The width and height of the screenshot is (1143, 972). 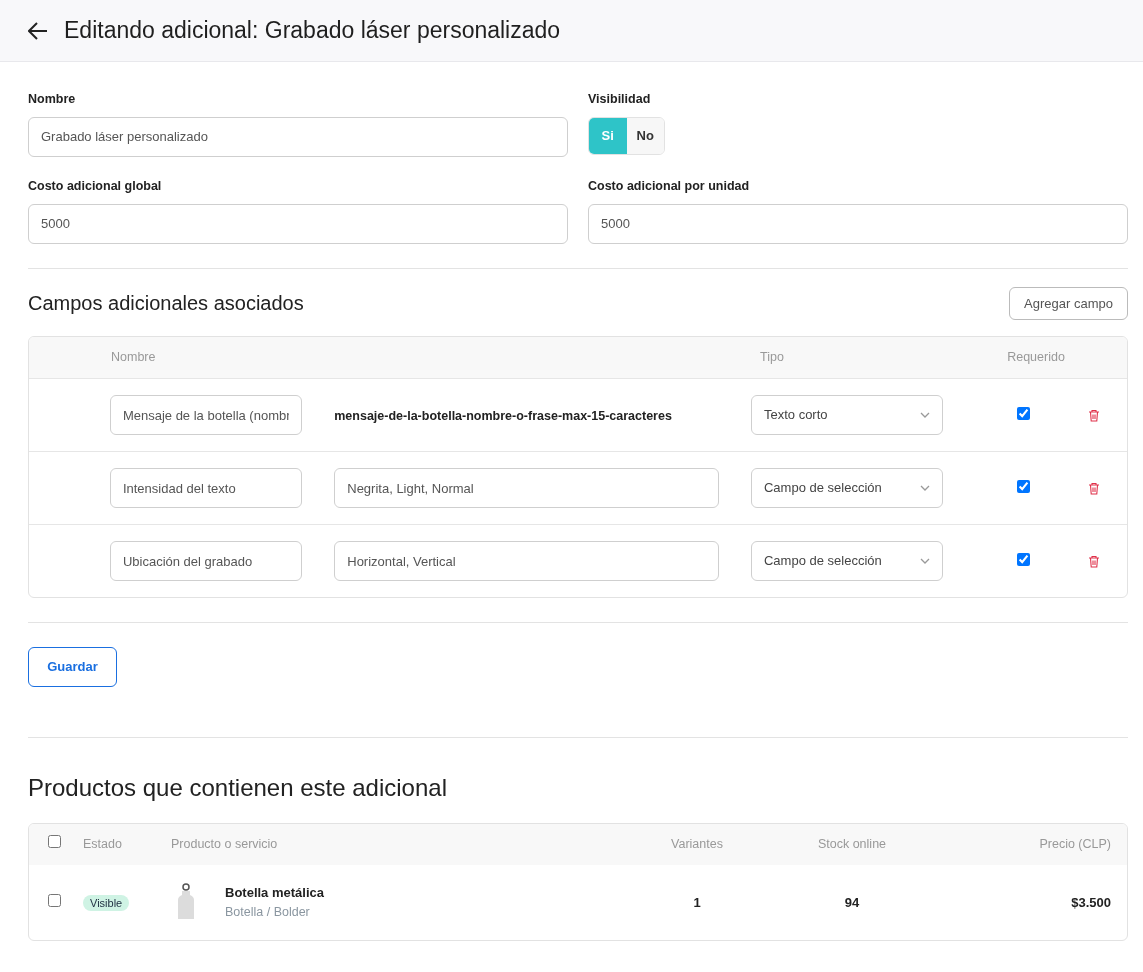 What do you see at coordinates (95, 186) in the screenshot?
I see `global-cost-label: Costo adicional global` at bounding box center [95, 186].